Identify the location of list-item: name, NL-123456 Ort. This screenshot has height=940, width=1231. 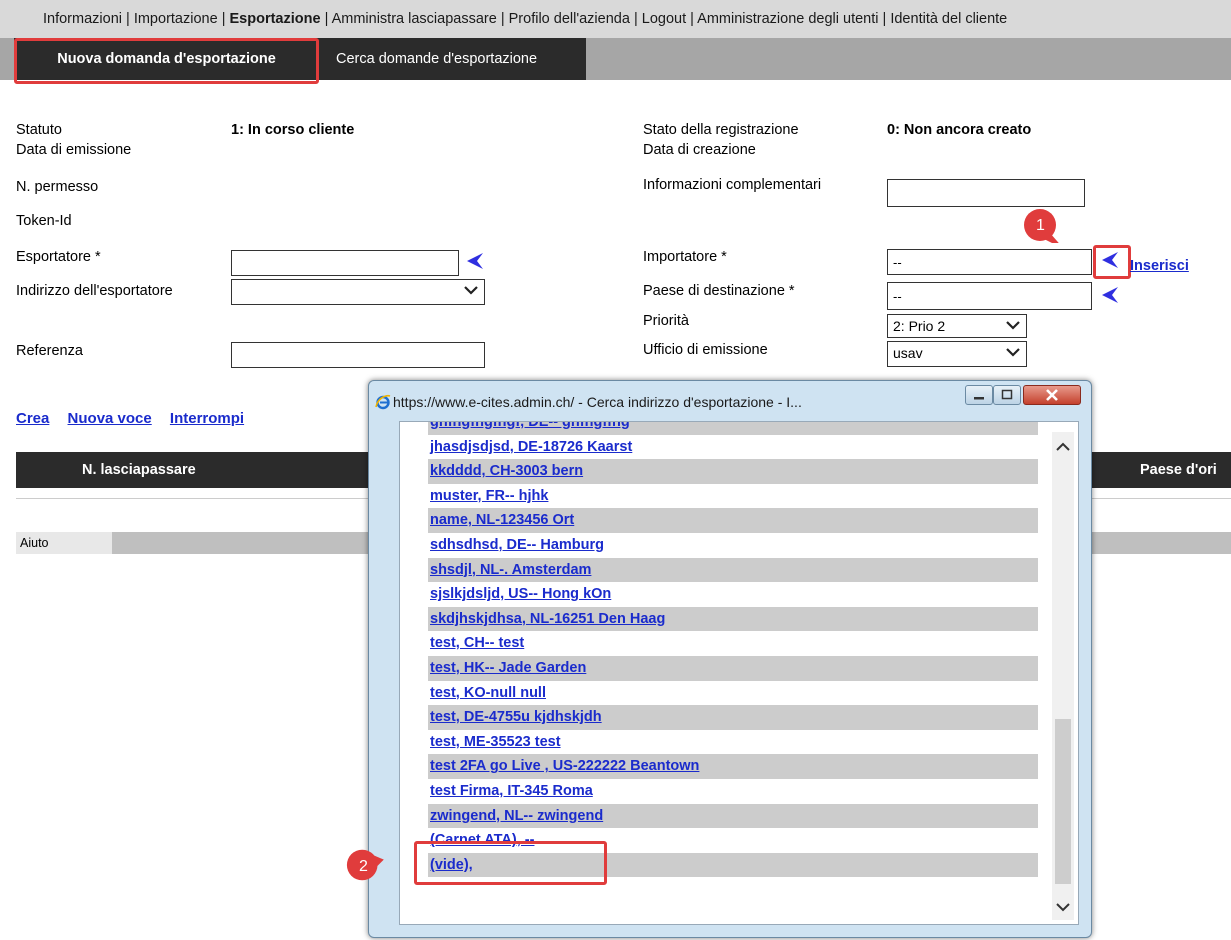
(733, 520).